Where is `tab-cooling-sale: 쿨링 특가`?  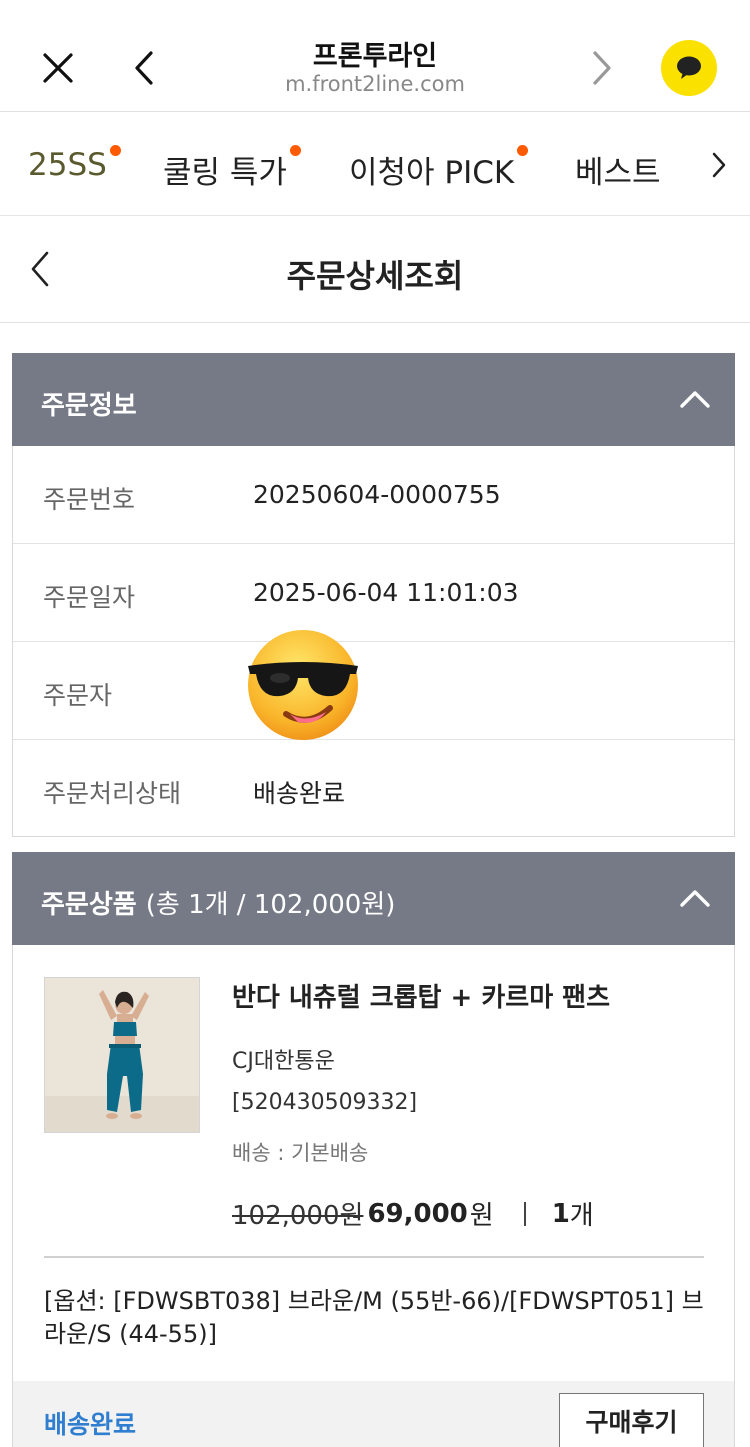 tab-cooling-sale: 쿨링 특가 is located at coordinates (232, 168).